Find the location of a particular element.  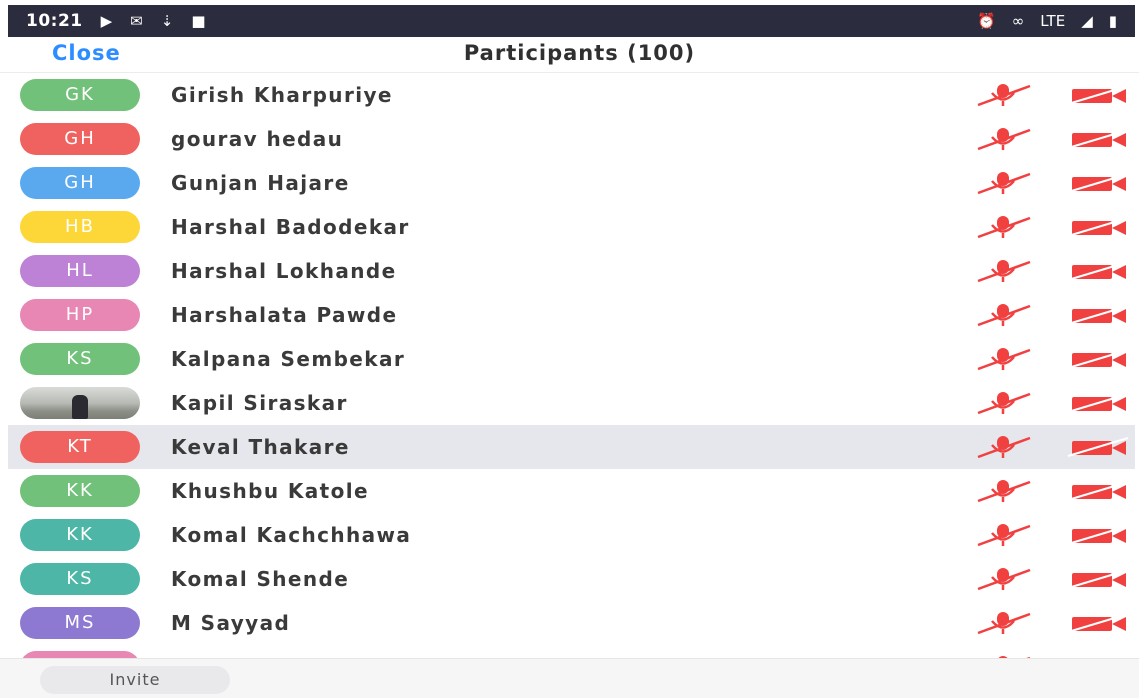

participant-row: KT Keval Thakare is located at coordinates (571, 447).